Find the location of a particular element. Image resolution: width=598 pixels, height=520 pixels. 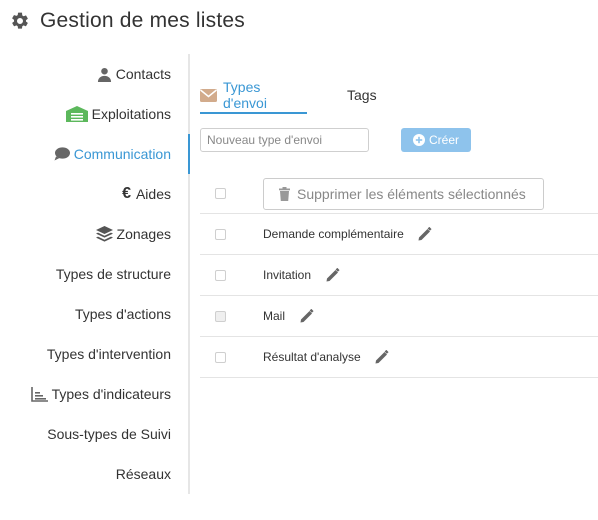

barn-icon is located at coordinates (76, 114).